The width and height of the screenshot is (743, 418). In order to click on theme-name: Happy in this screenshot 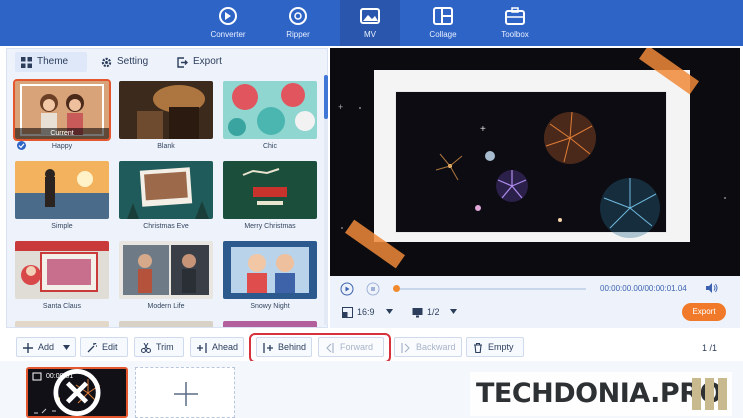, I will do `click(62, 146)`.